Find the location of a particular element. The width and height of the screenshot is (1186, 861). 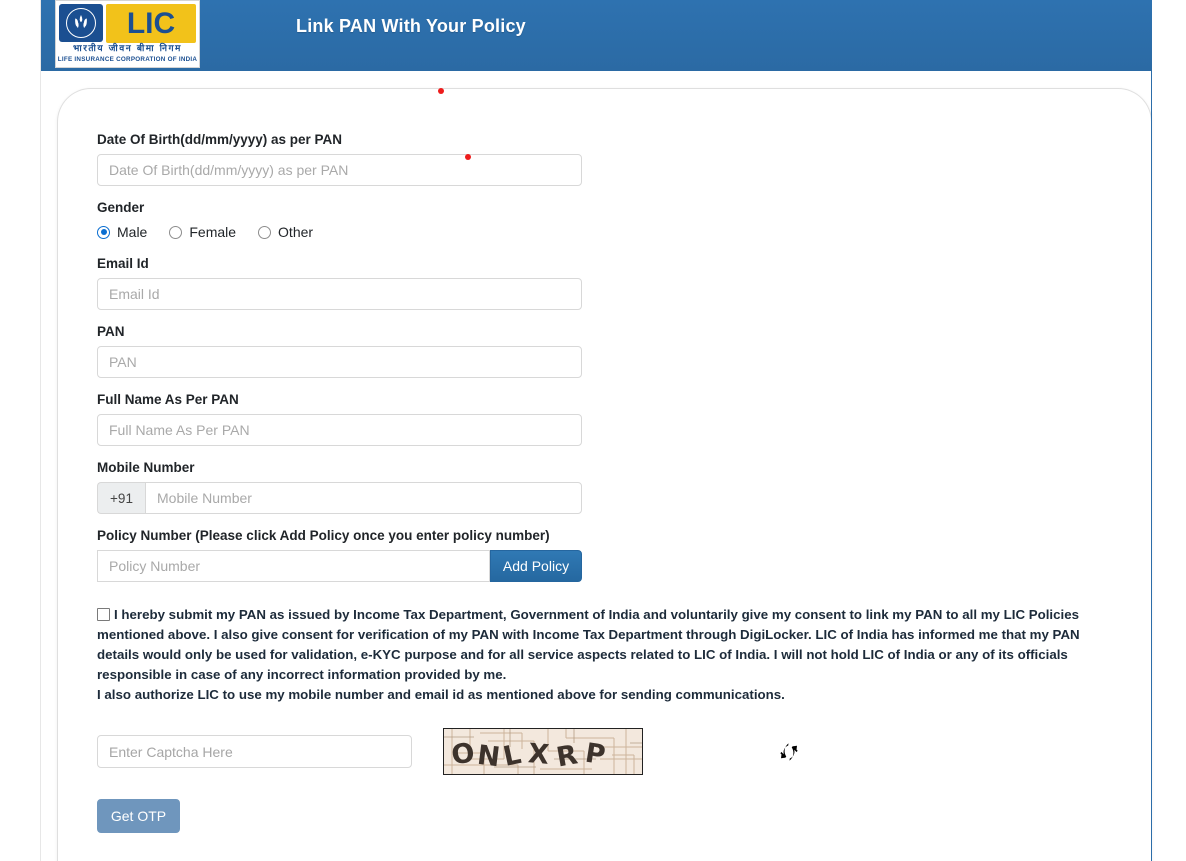

lic-emblem-icon is located at coordinates (81, 23).